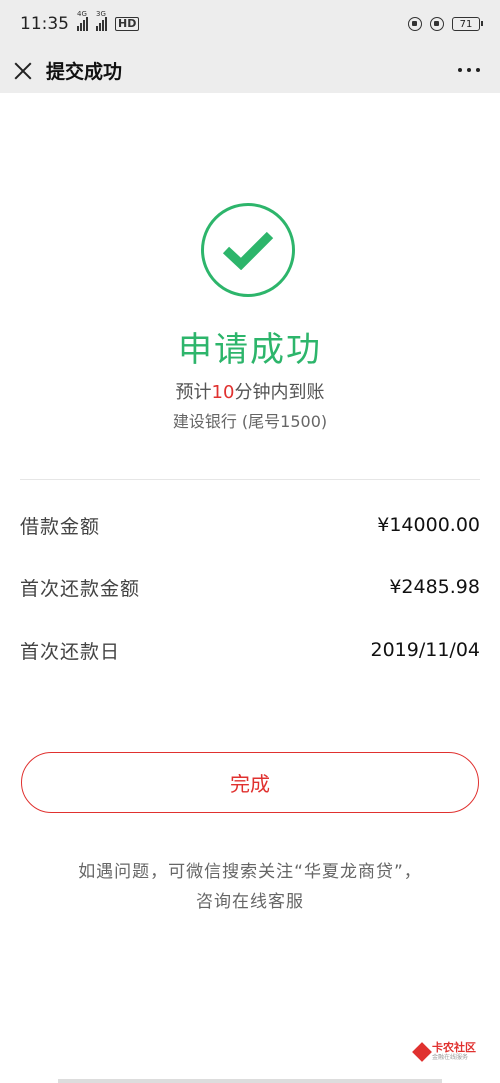 Image resolution: width=500 pixels, height=1083 pixels. I want to click on watermark-text: 卡农社区 金融在线服务, so click(454, 1051).